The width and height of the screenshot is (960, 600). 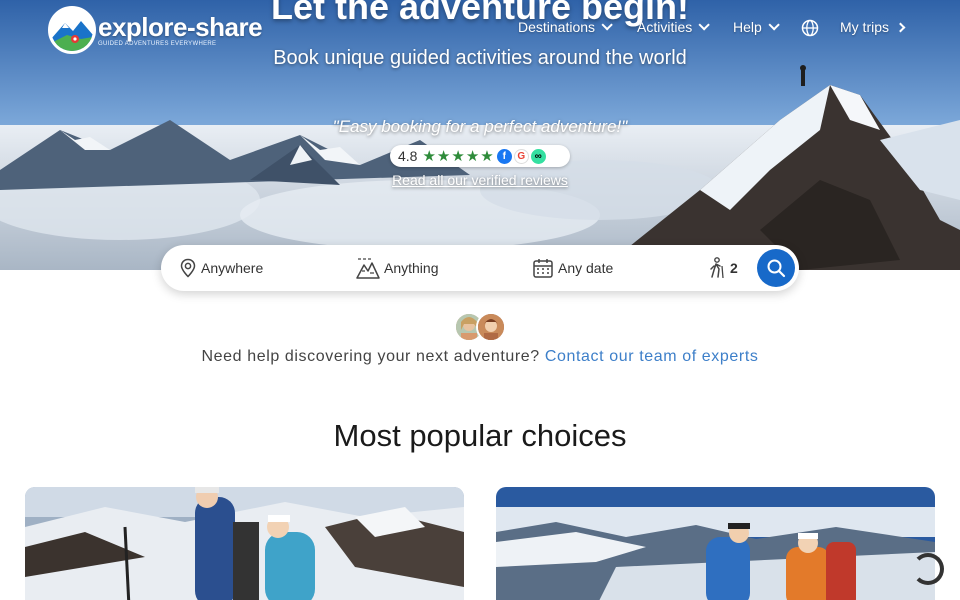 I want to click on location-field: Anywhere, so click(x=221, y=268).